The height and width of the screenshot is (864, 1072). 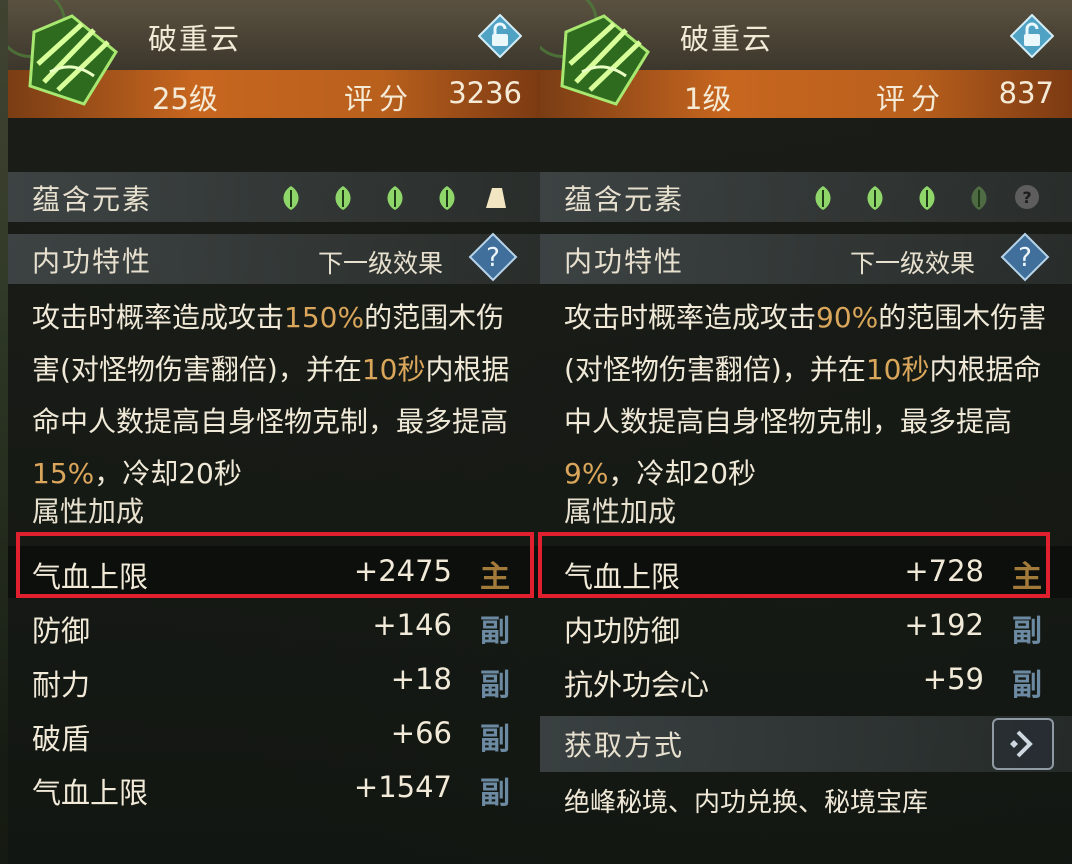 What do you see at coordinates (794, 565) in the screenshot?
I see `highlight-box-right` at bounding box center [794, 565].